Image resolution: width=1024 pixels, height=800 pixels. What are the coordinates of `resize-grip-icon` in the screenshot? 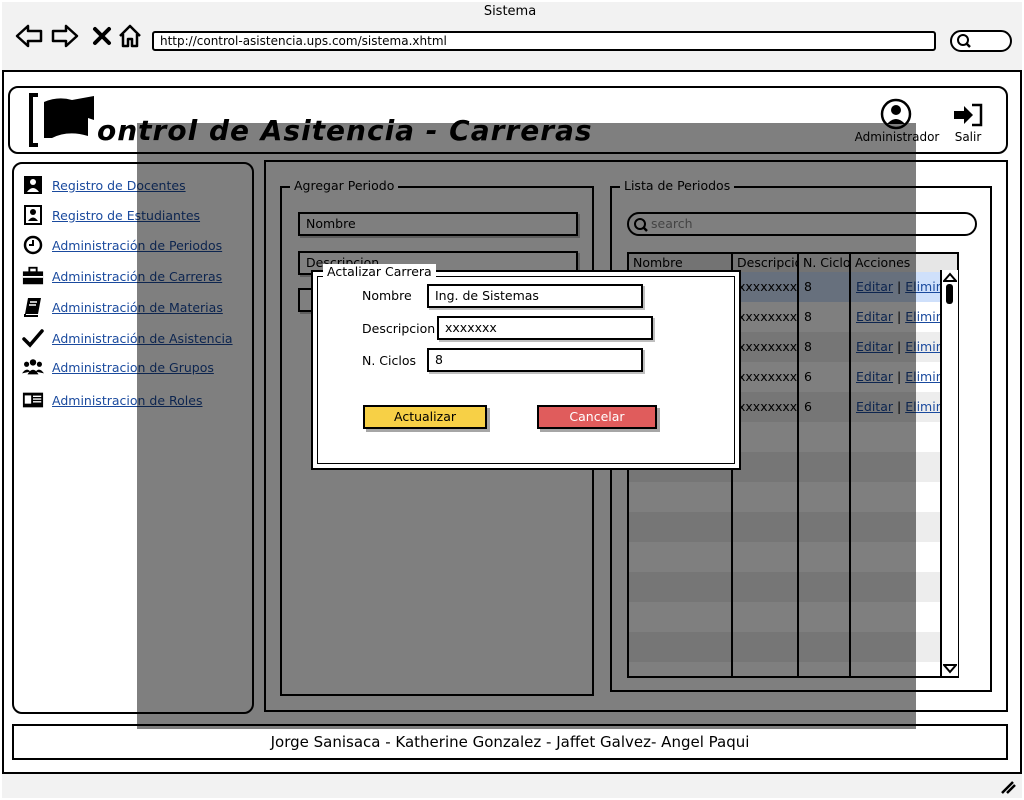 It's located at (1008, 787).